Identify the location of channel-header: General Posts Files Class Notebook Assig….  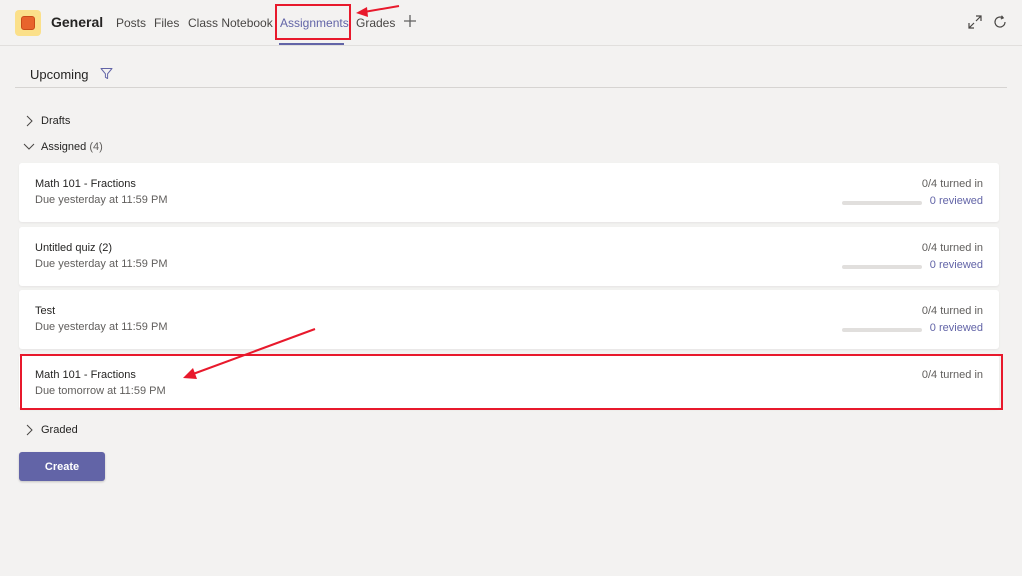
(511, 23).